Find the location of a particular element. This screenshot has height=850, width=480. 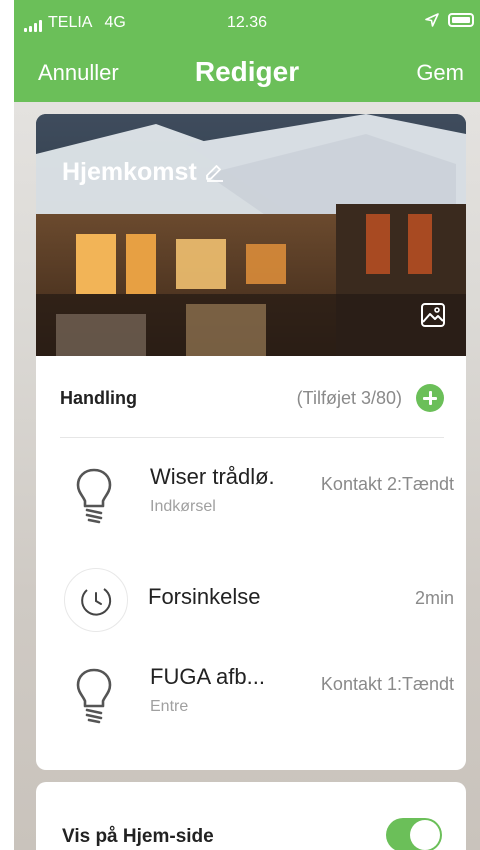

action-value: Kontakt 1:Tændt is located at coordinates (387, 684).